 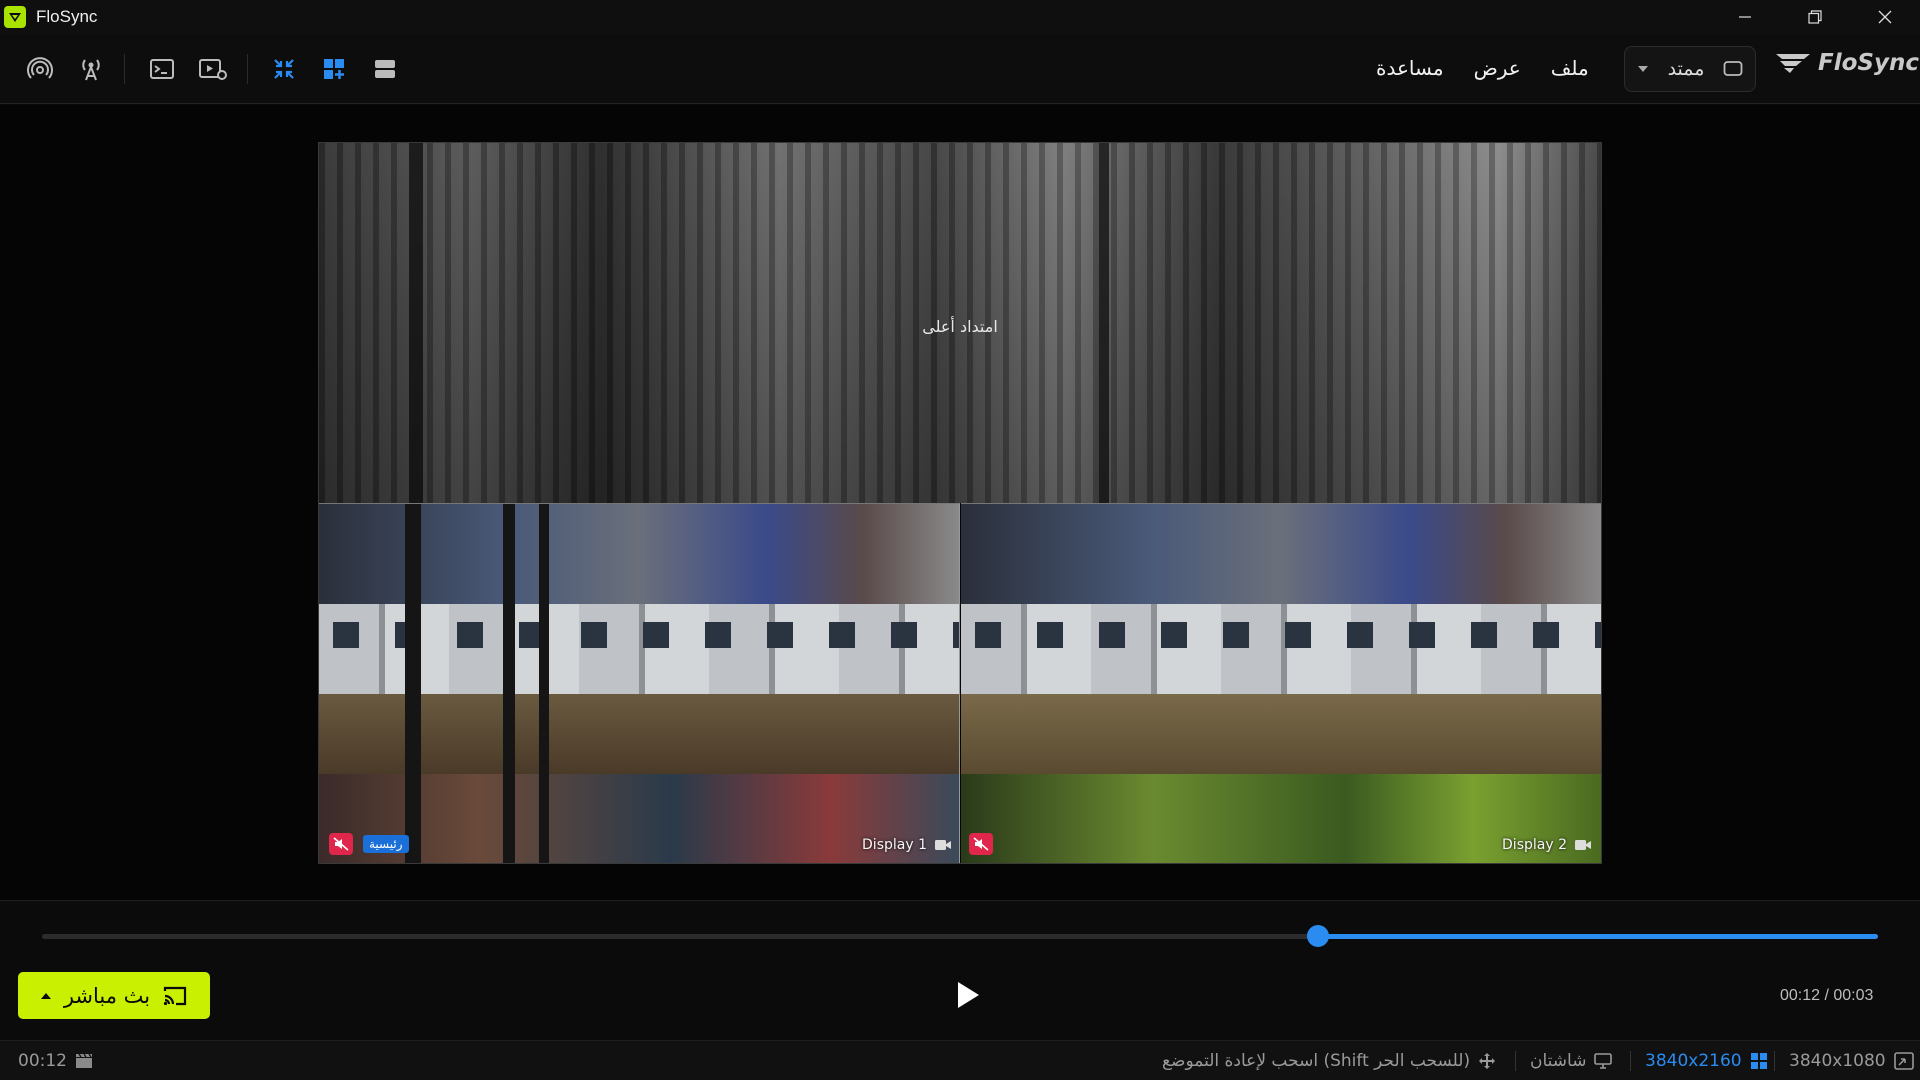 I want to click on timeline-slider, so click(x=960, y=936).